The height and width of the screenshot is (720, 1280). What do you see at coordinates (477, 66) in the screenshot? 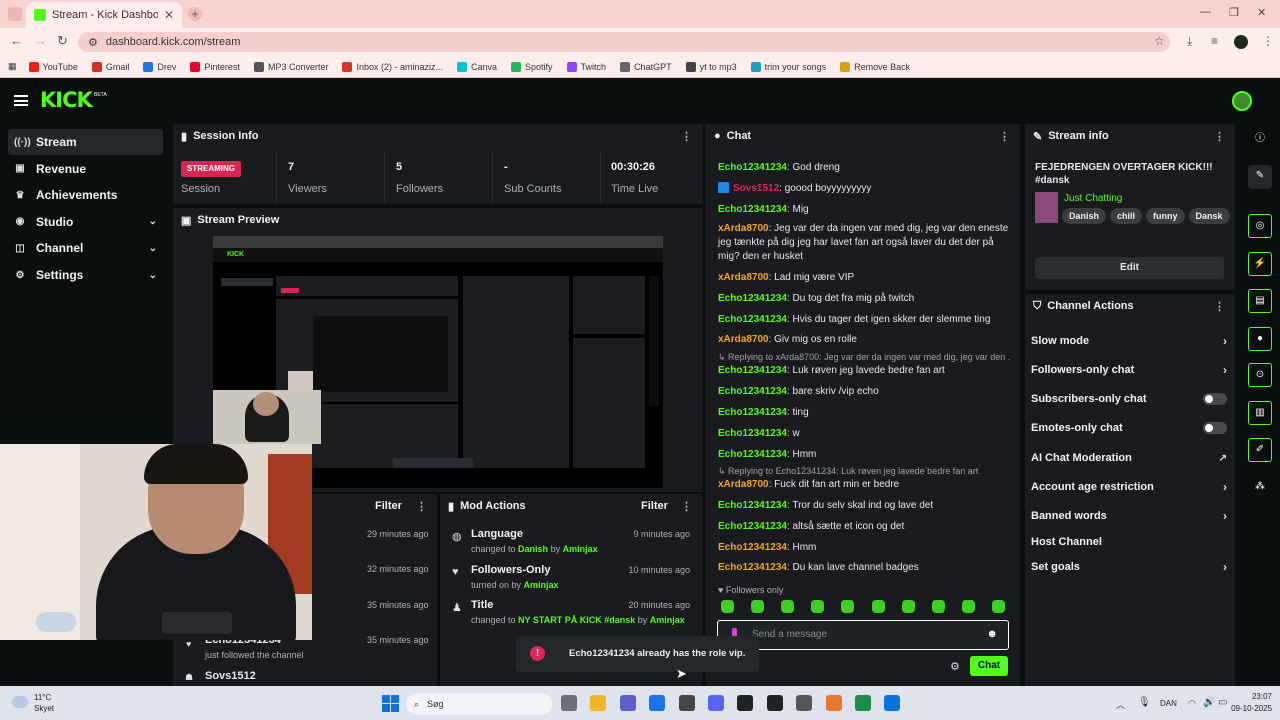
I see `bookmark-item: Canva` at bounding box center [477, 66].